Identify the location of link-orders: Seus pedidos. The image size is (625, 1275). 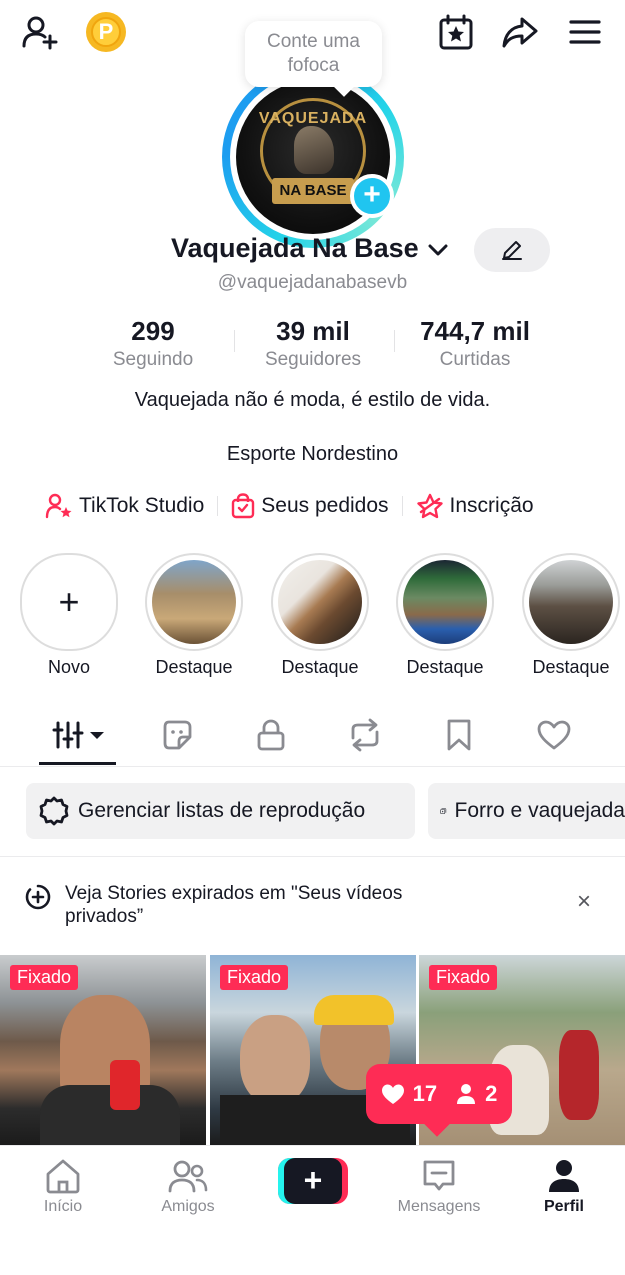
(310, 506).